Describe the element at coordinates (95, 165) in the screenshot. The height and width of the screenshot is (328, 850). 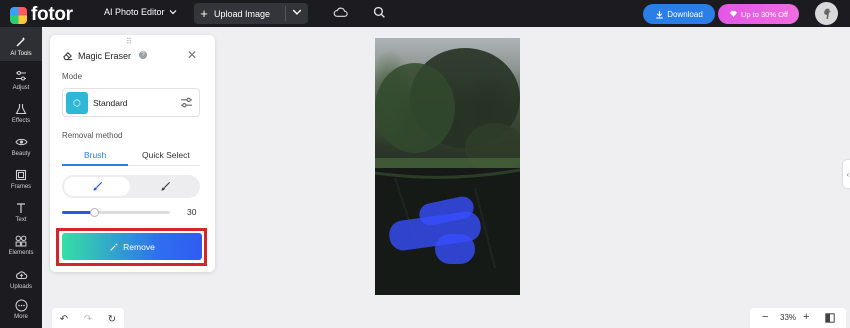
I see `active-tab-indicator` at that location.